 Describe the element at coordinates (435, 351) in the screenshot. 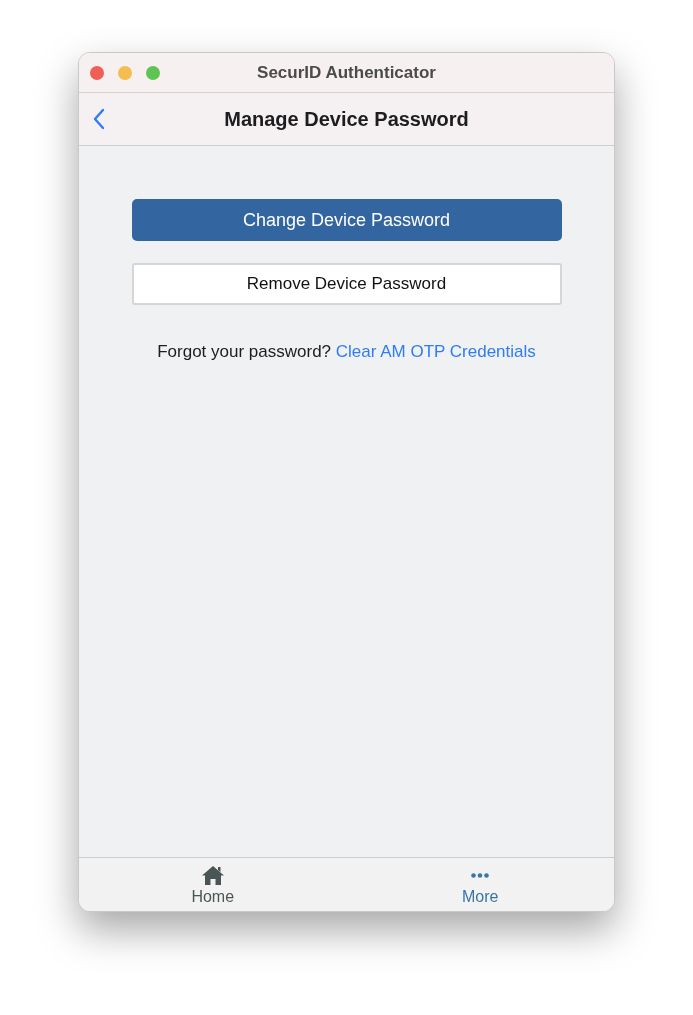

I see `clear-credentials-link: Clear AM OTP Credentials` at that location.